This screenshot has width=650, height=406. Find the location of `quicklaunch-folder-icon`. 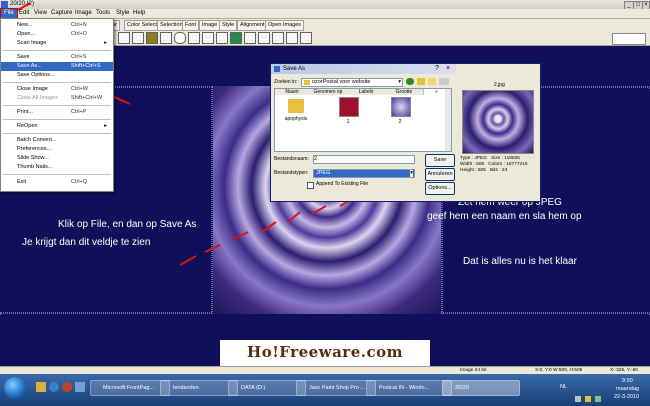

quicklaunch-folder-icon is located at coordinates (41, 387).